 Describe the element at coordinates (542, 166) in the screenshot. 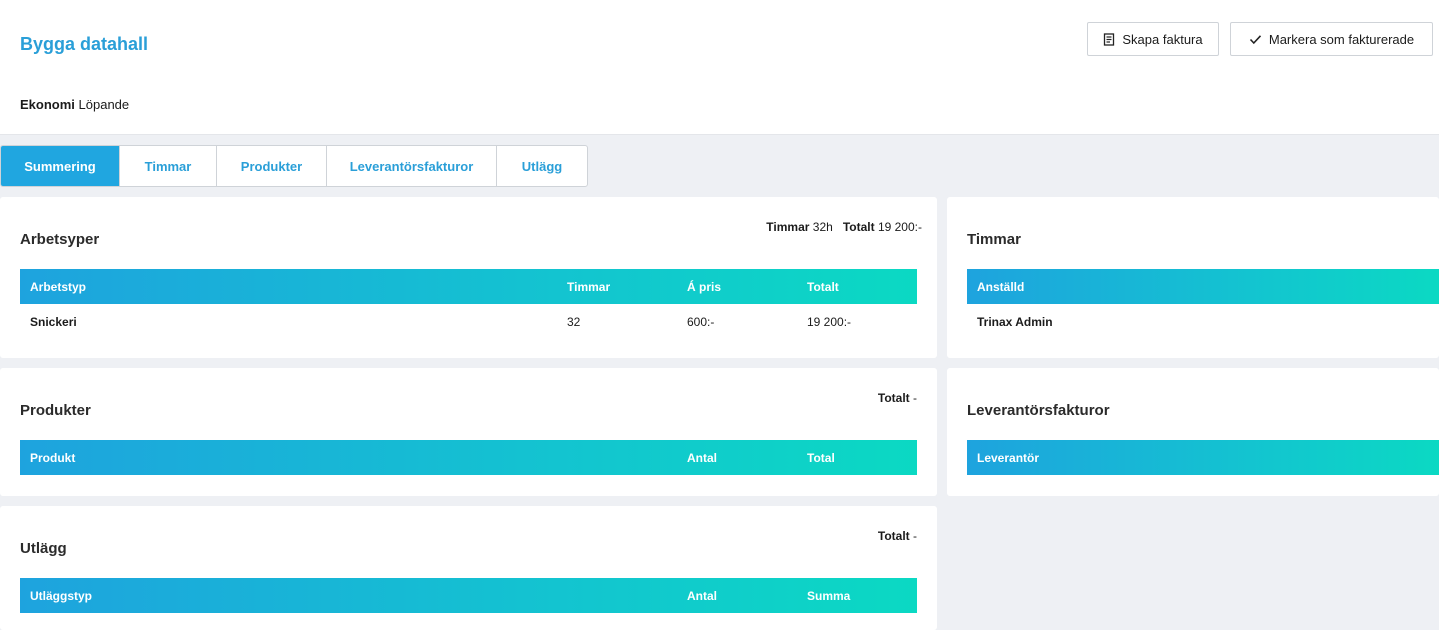

I see `tab-utlagg: Utlägg` at that location.